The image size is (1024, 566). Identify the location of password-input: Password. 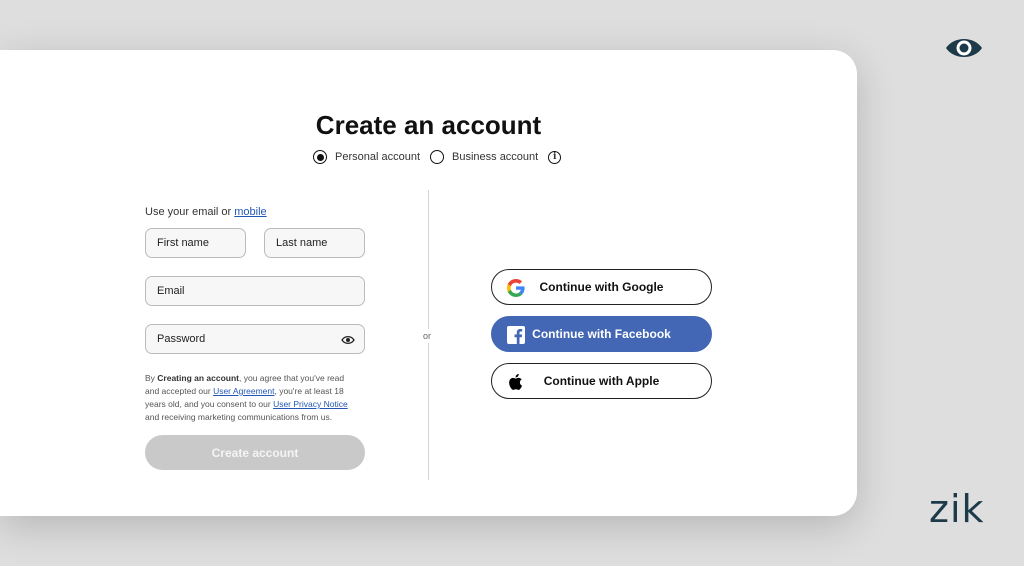
(255, 339).